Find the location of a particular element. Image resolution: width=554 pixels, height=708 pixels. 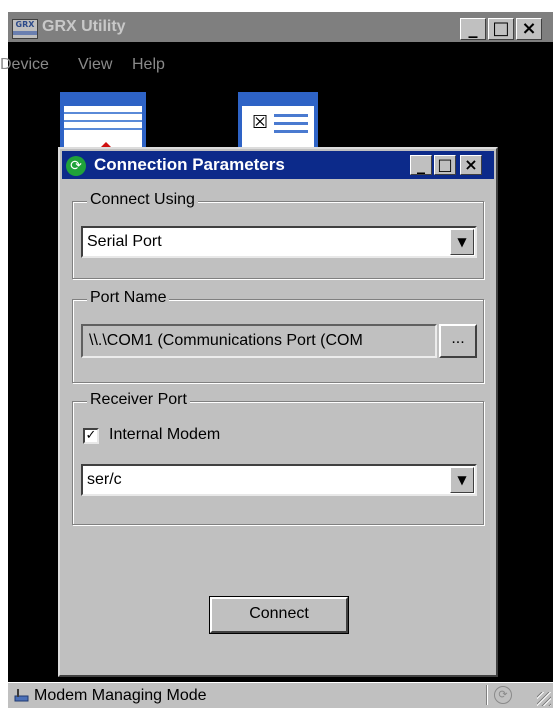

modem-icon is located at coordinates (21, 695).